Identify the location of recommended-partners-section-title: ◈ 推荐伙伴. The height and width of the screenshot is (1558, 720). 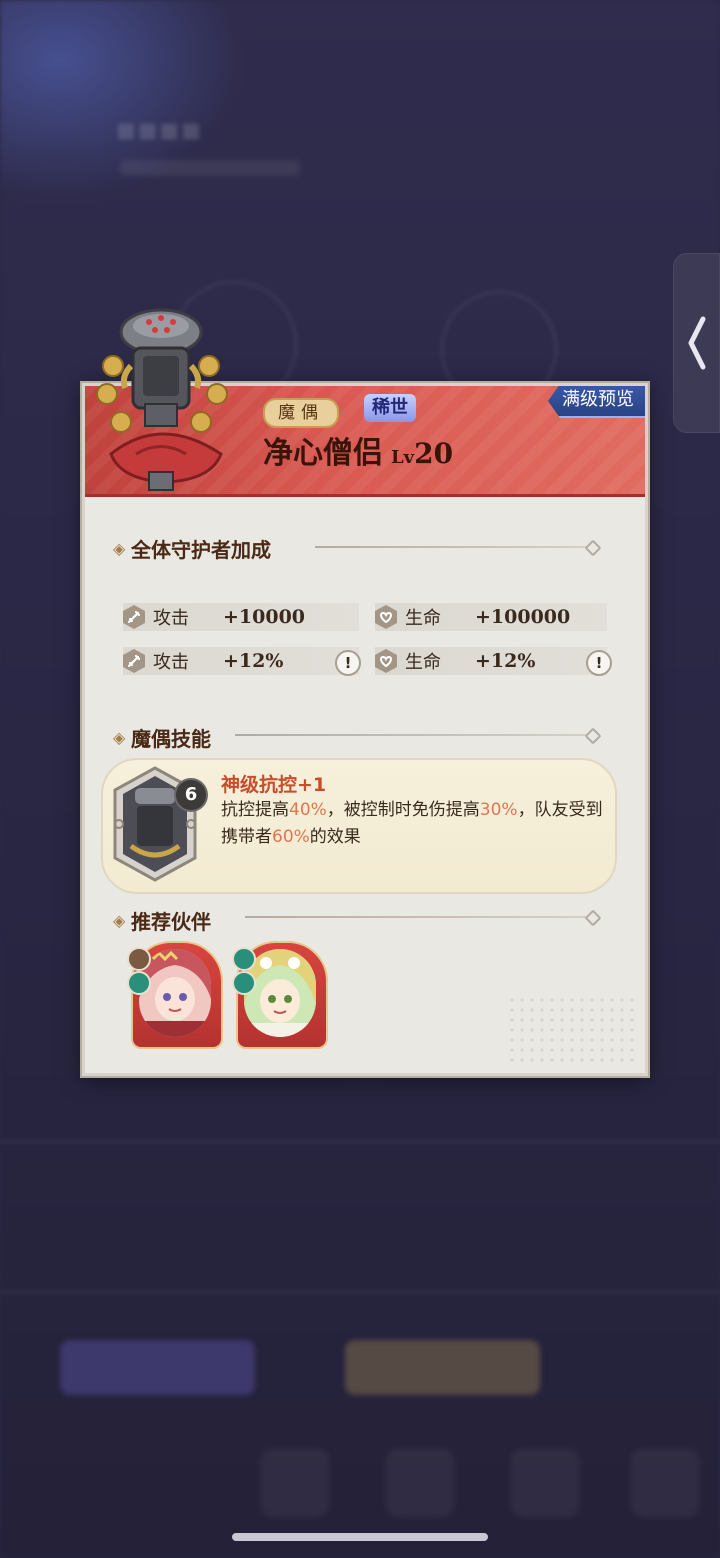
(162, 920).